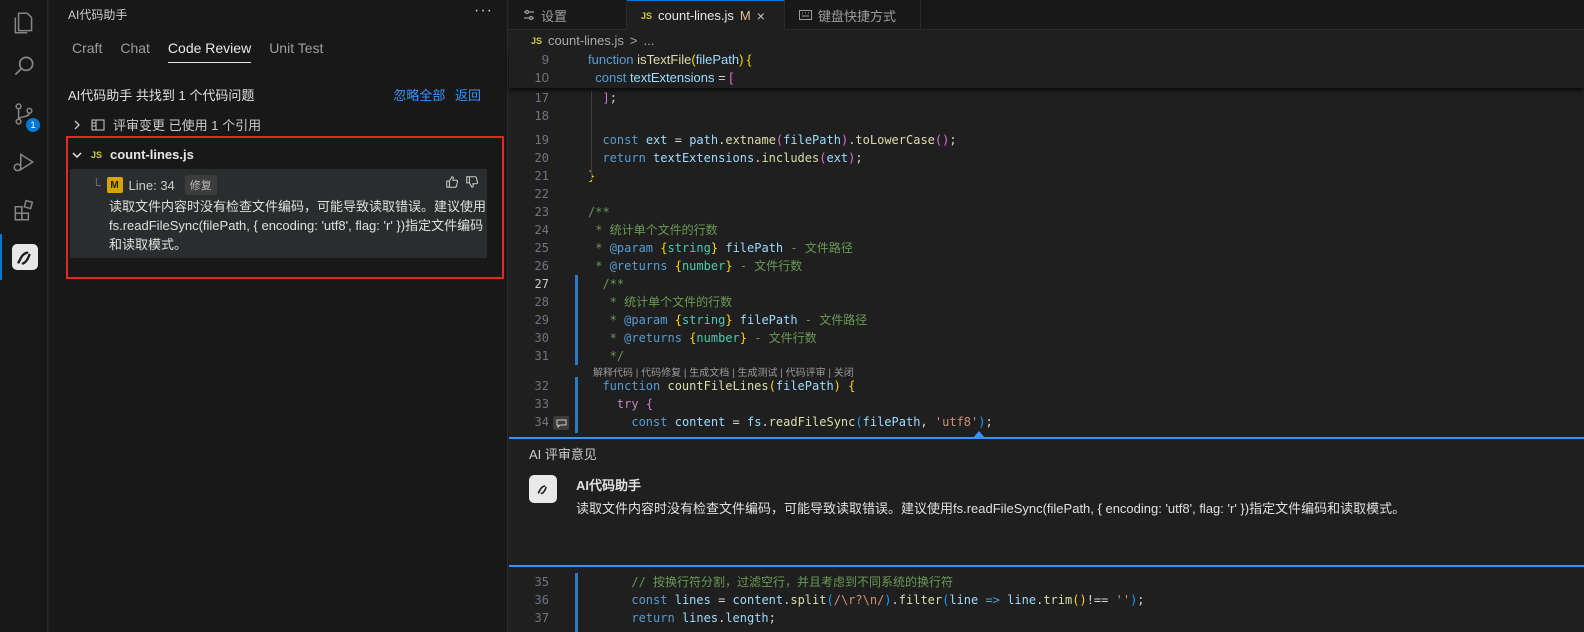 The image size is (1584, 632). Describe the element at coordinates (1046, 15) in the screenshot. I see `editor-tabbar: 设置 JS count-lines.js M × 键盘快捷方式` at that location.